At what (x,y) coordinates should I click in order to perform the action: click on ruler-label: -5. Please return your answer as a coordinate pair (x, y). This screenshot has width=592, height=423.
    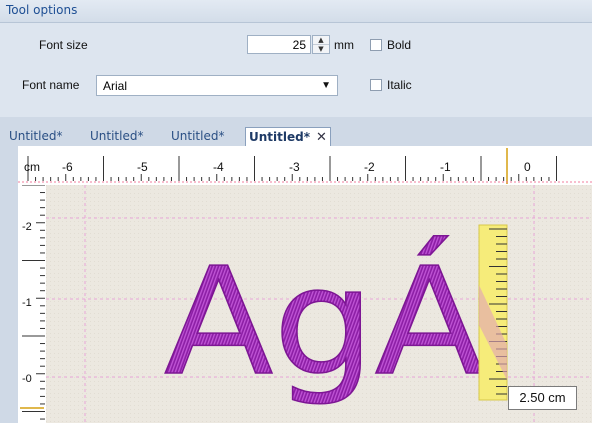
    Looking at the image, I should click on (142, 167).